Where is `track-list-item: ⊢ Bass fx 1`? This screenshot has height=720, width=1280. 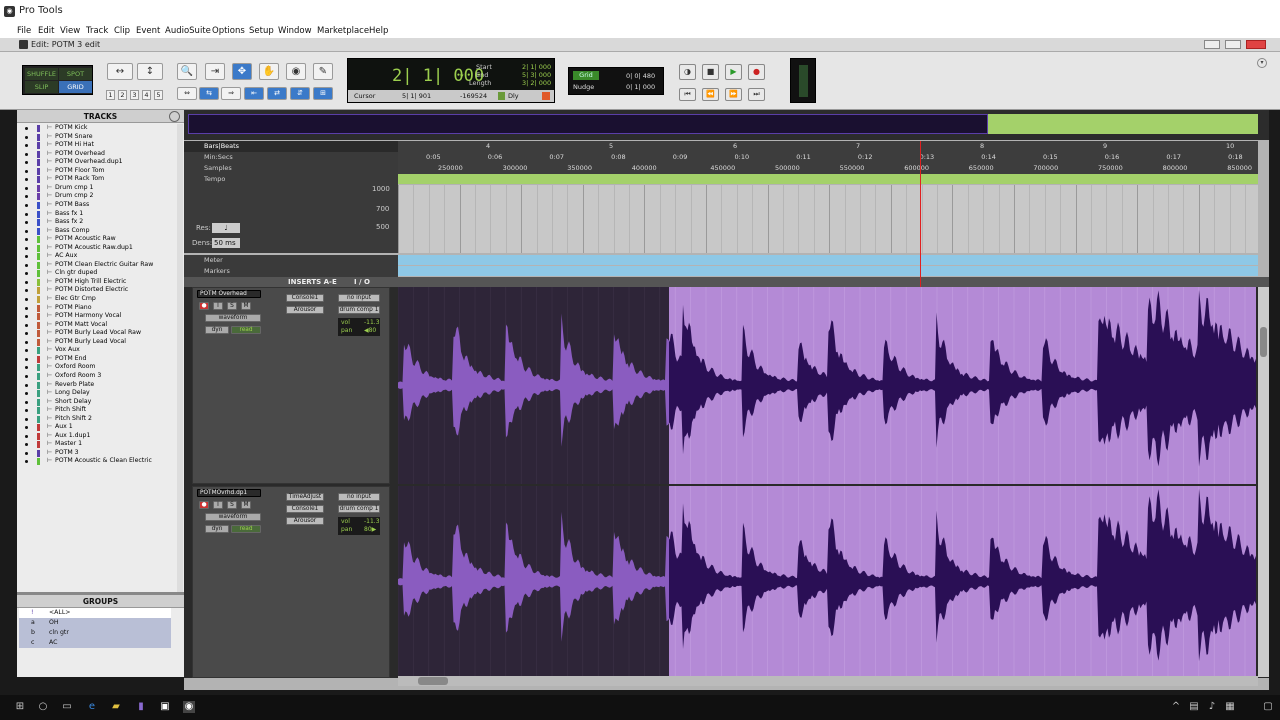 track-list-item: ⊢ Bass fx 1 is located at coordinates (97, 214).